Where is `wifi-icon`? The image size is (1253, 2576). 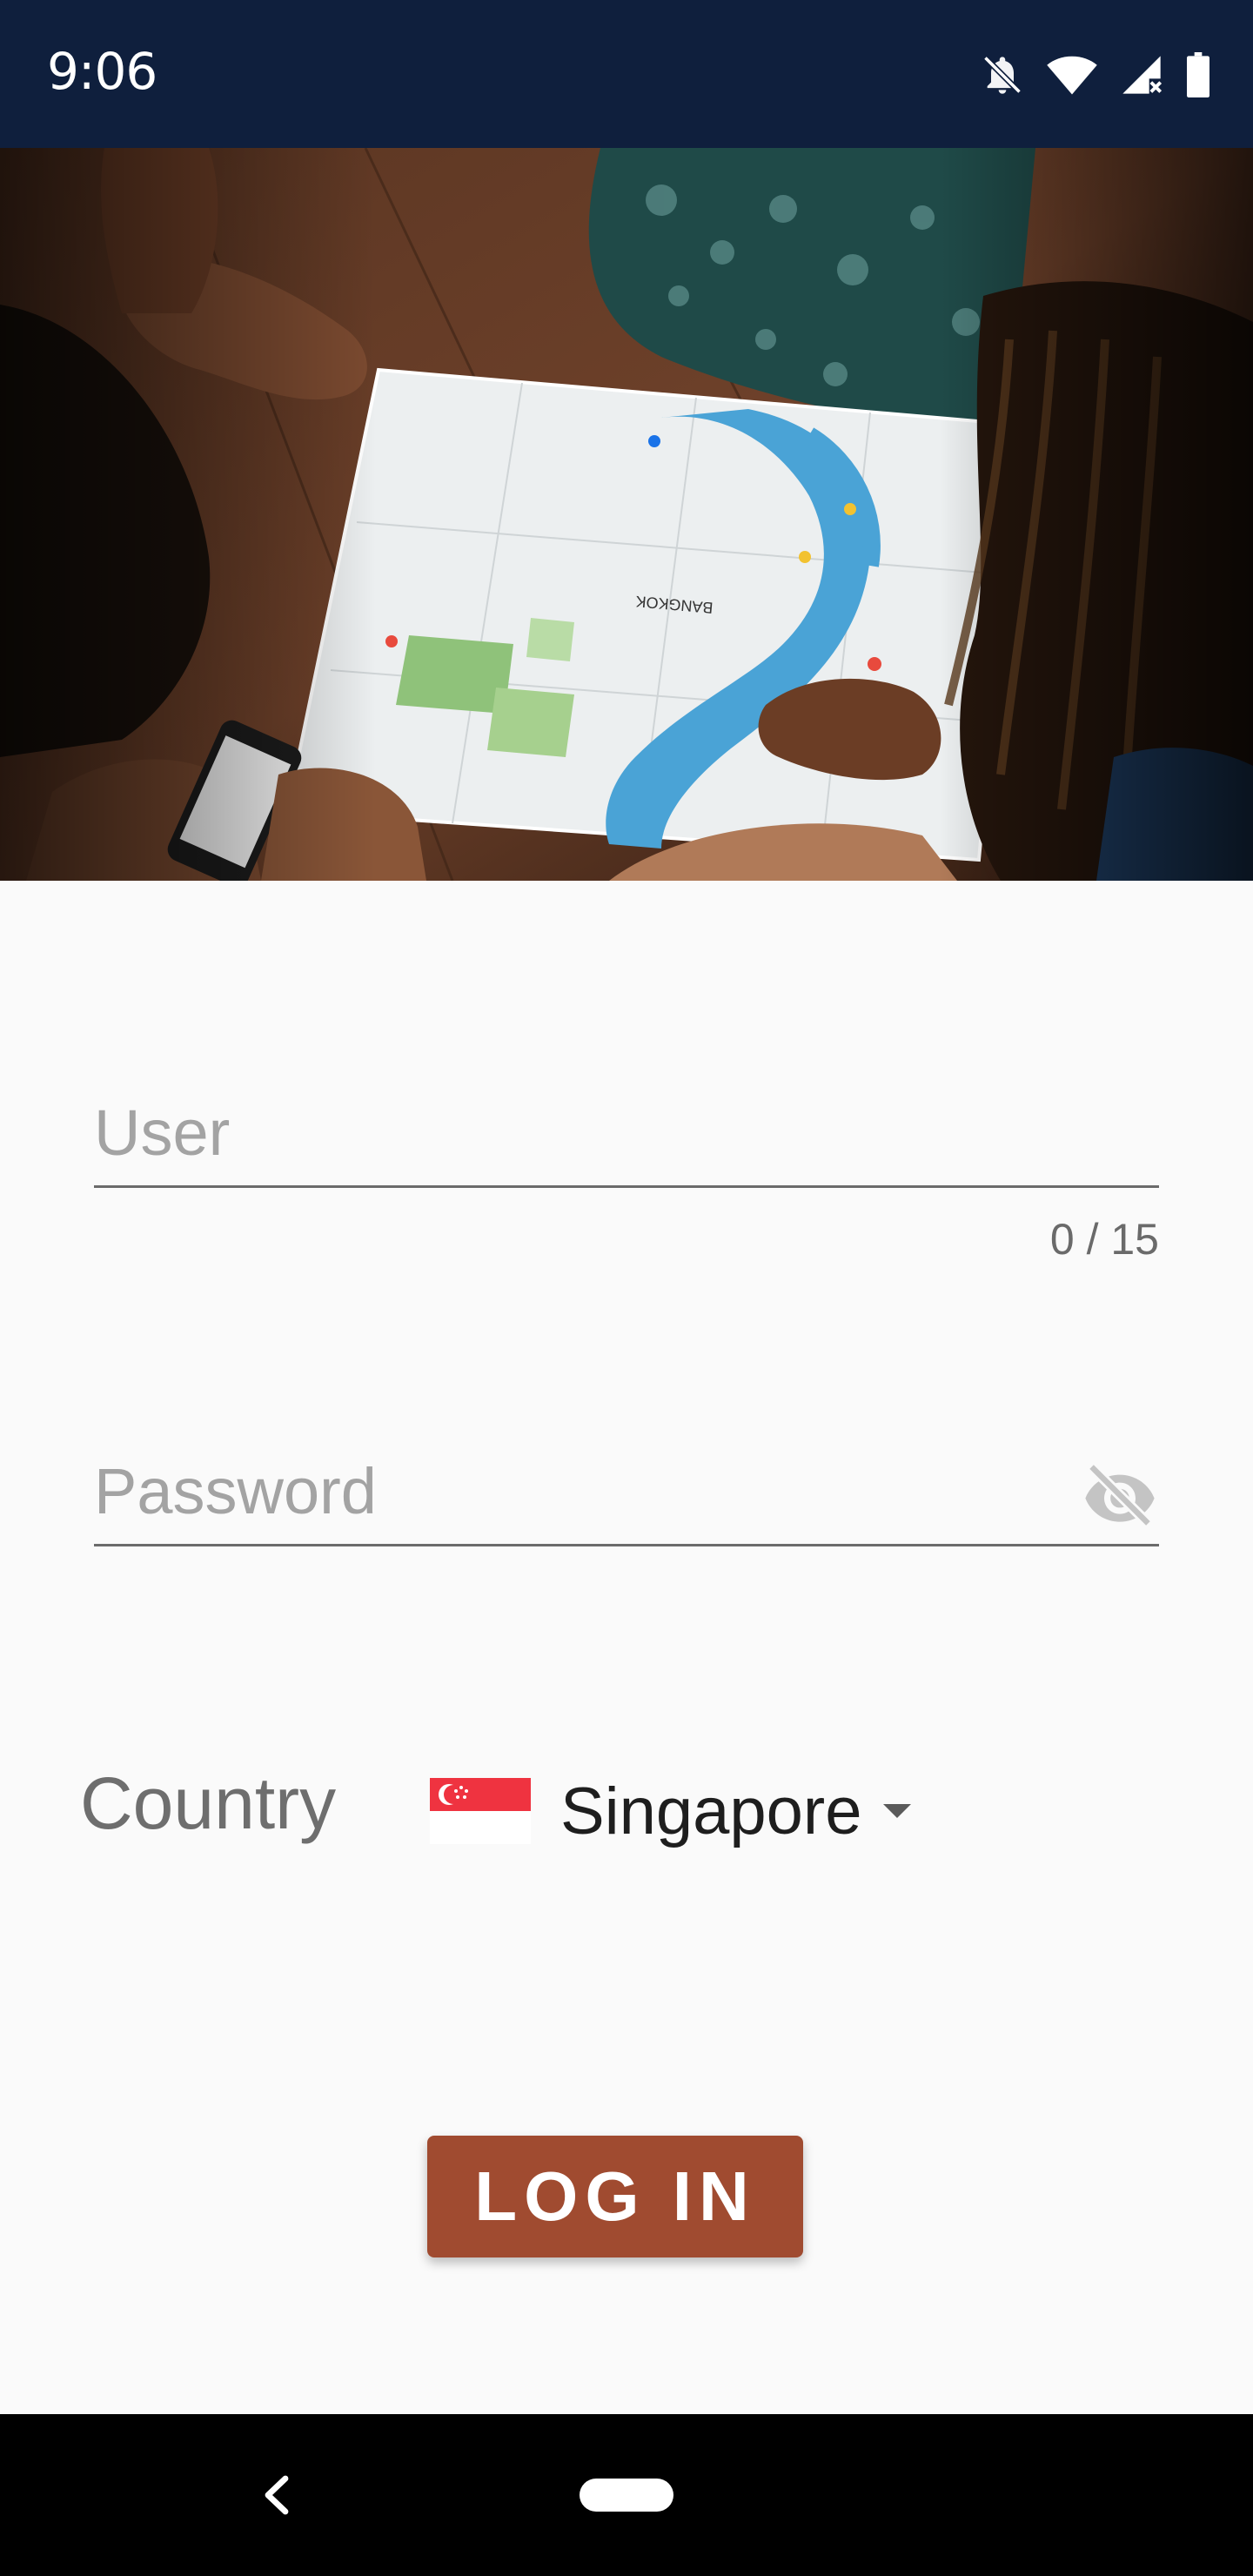
wifi-icon is located at coordinates (1072, 75).